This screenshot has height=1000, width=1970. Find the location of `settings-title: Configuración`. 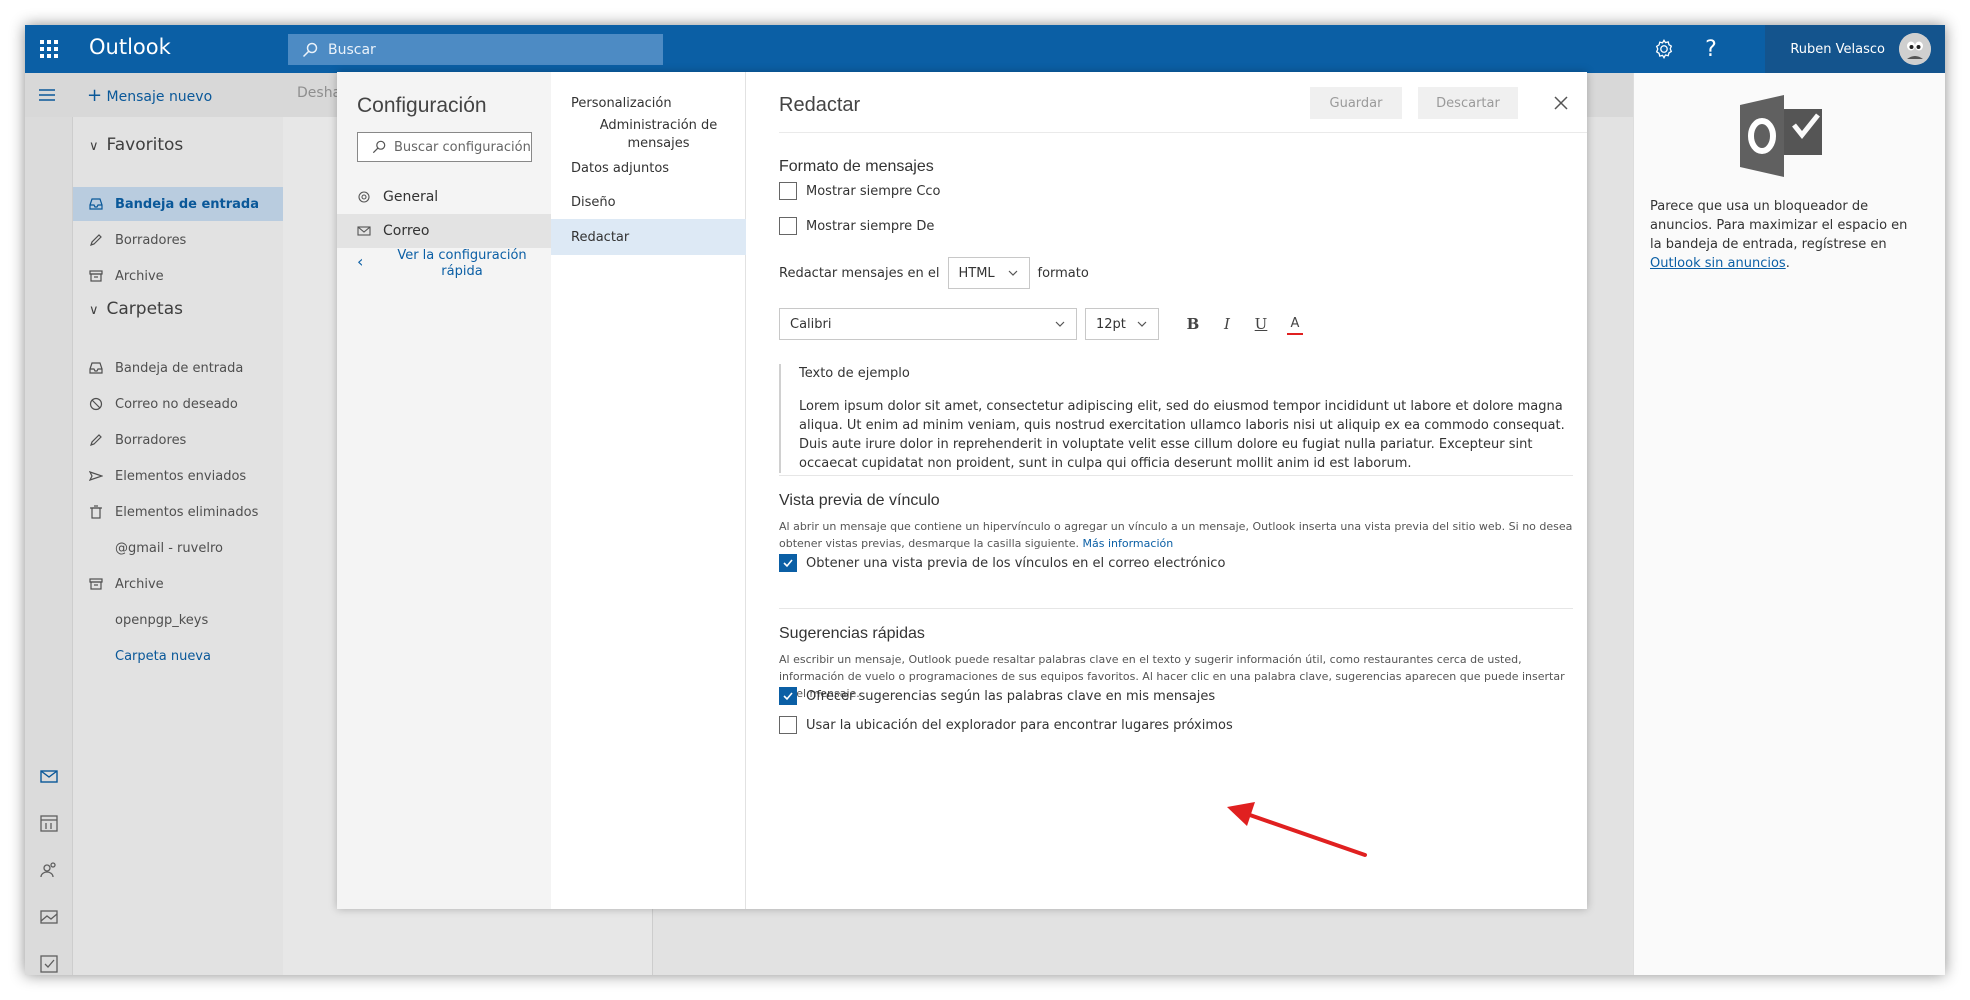

settings-title: Configuración is located at coordinates (422, 105).